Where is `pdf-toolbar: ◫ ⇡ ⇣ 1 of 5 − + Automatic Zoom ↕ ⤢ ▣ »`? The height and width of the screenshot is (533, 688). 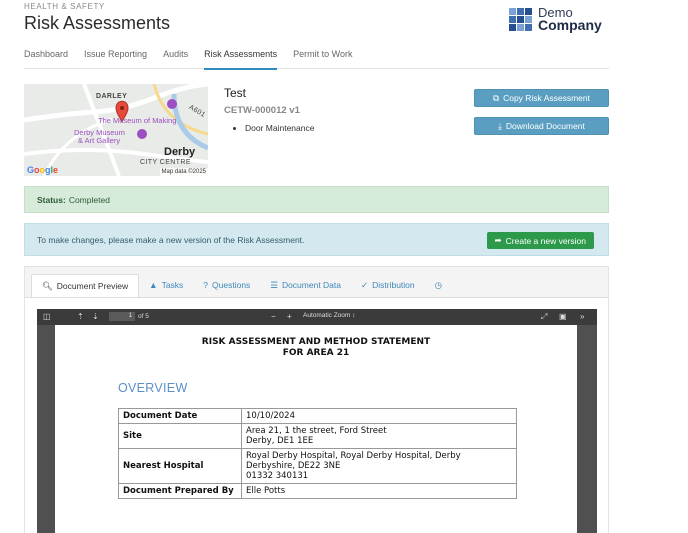 pdf-toolbar: ◫ ⇡ ⇣ 1 of 5 − + Automatic Zoom ↕ ⤢ ▣ » is located at coordinates (317, 317).